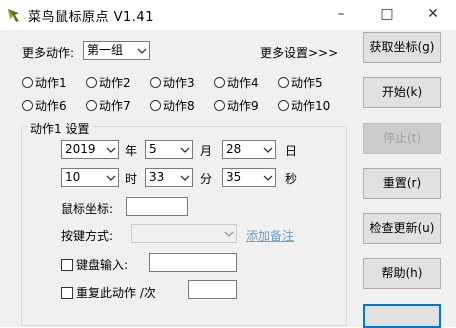 This screenshot has width=456, height=328. I want to click on keyboard-input-checkbox: 键盘输入:, so click(94, 264).